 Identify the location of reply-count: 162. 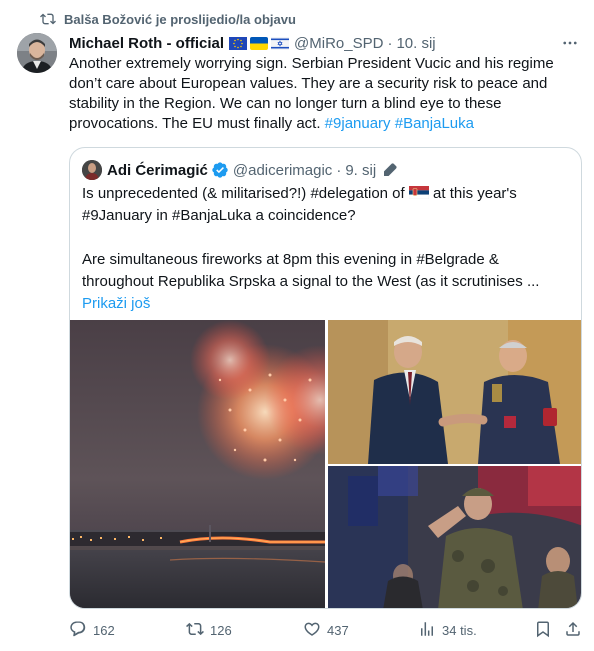
(104, 630).